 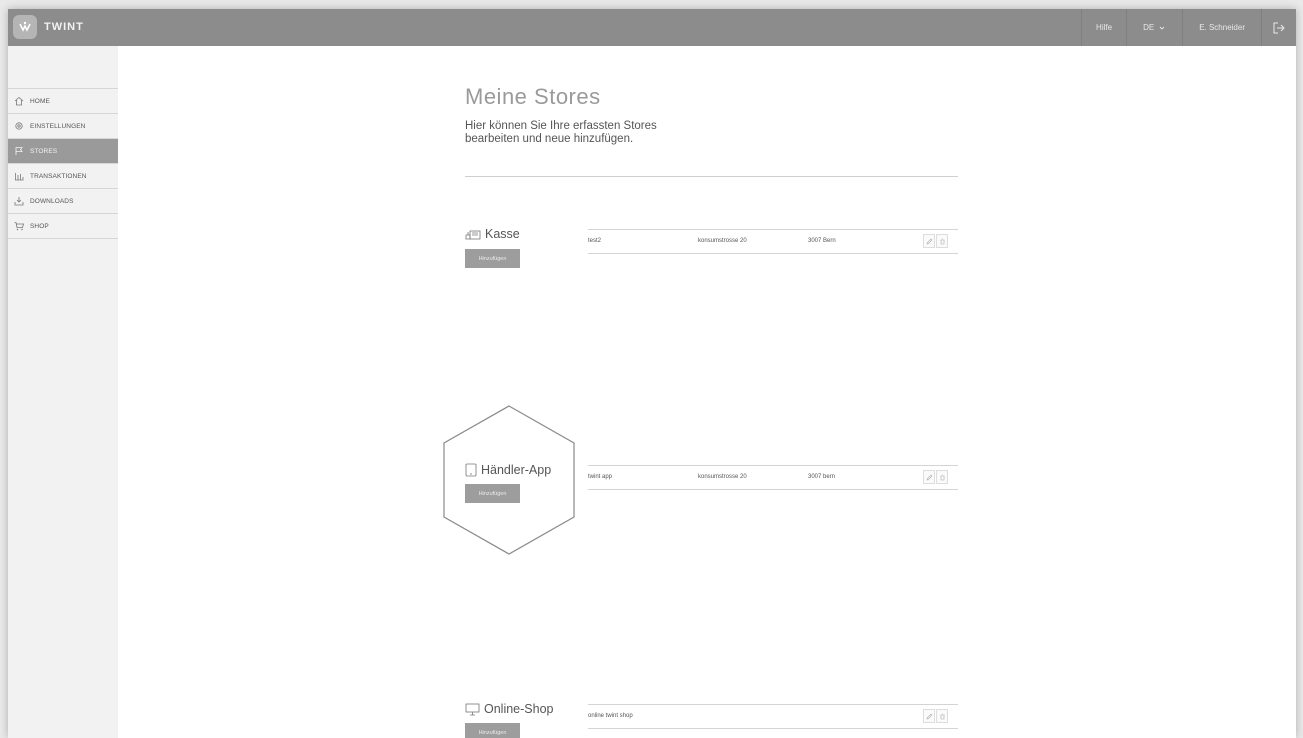 What do you see at coordinates (19, 101) in the screenshot?
I see `home-icon` at bounding box center [19, 101].